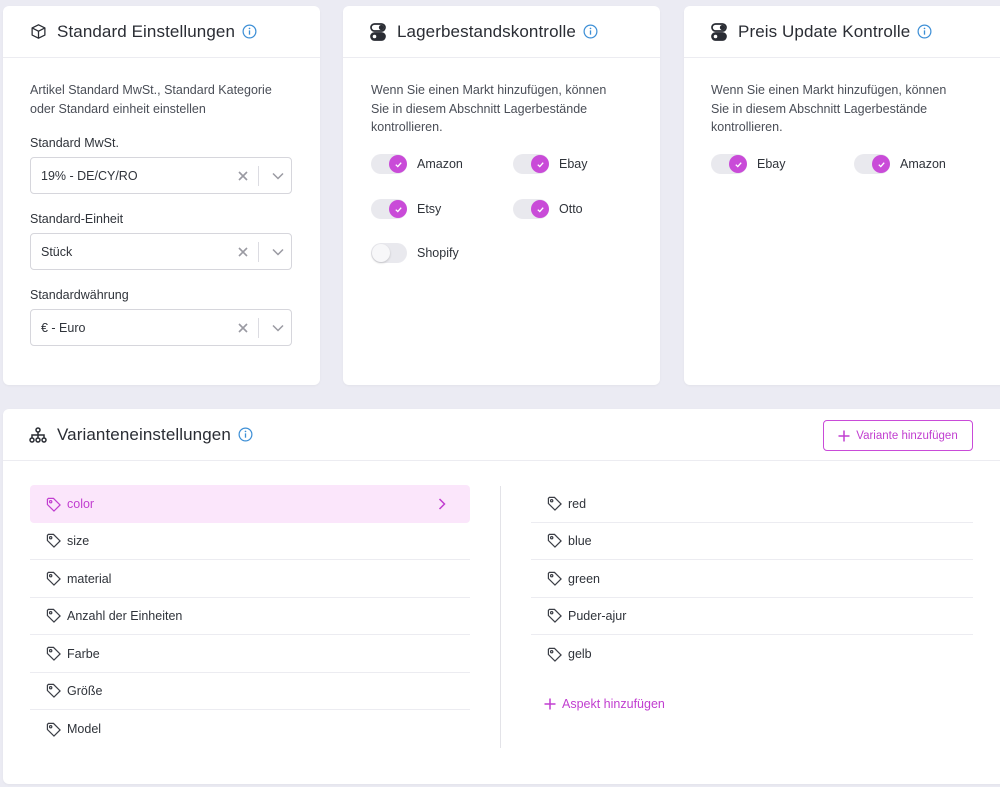 The height and width of the screenshot is (787, 1000). What do you see at coordinates (747, 127) in the screenshot?
I see `description-line: kontrollieren.` at bounding box center [747, 127].